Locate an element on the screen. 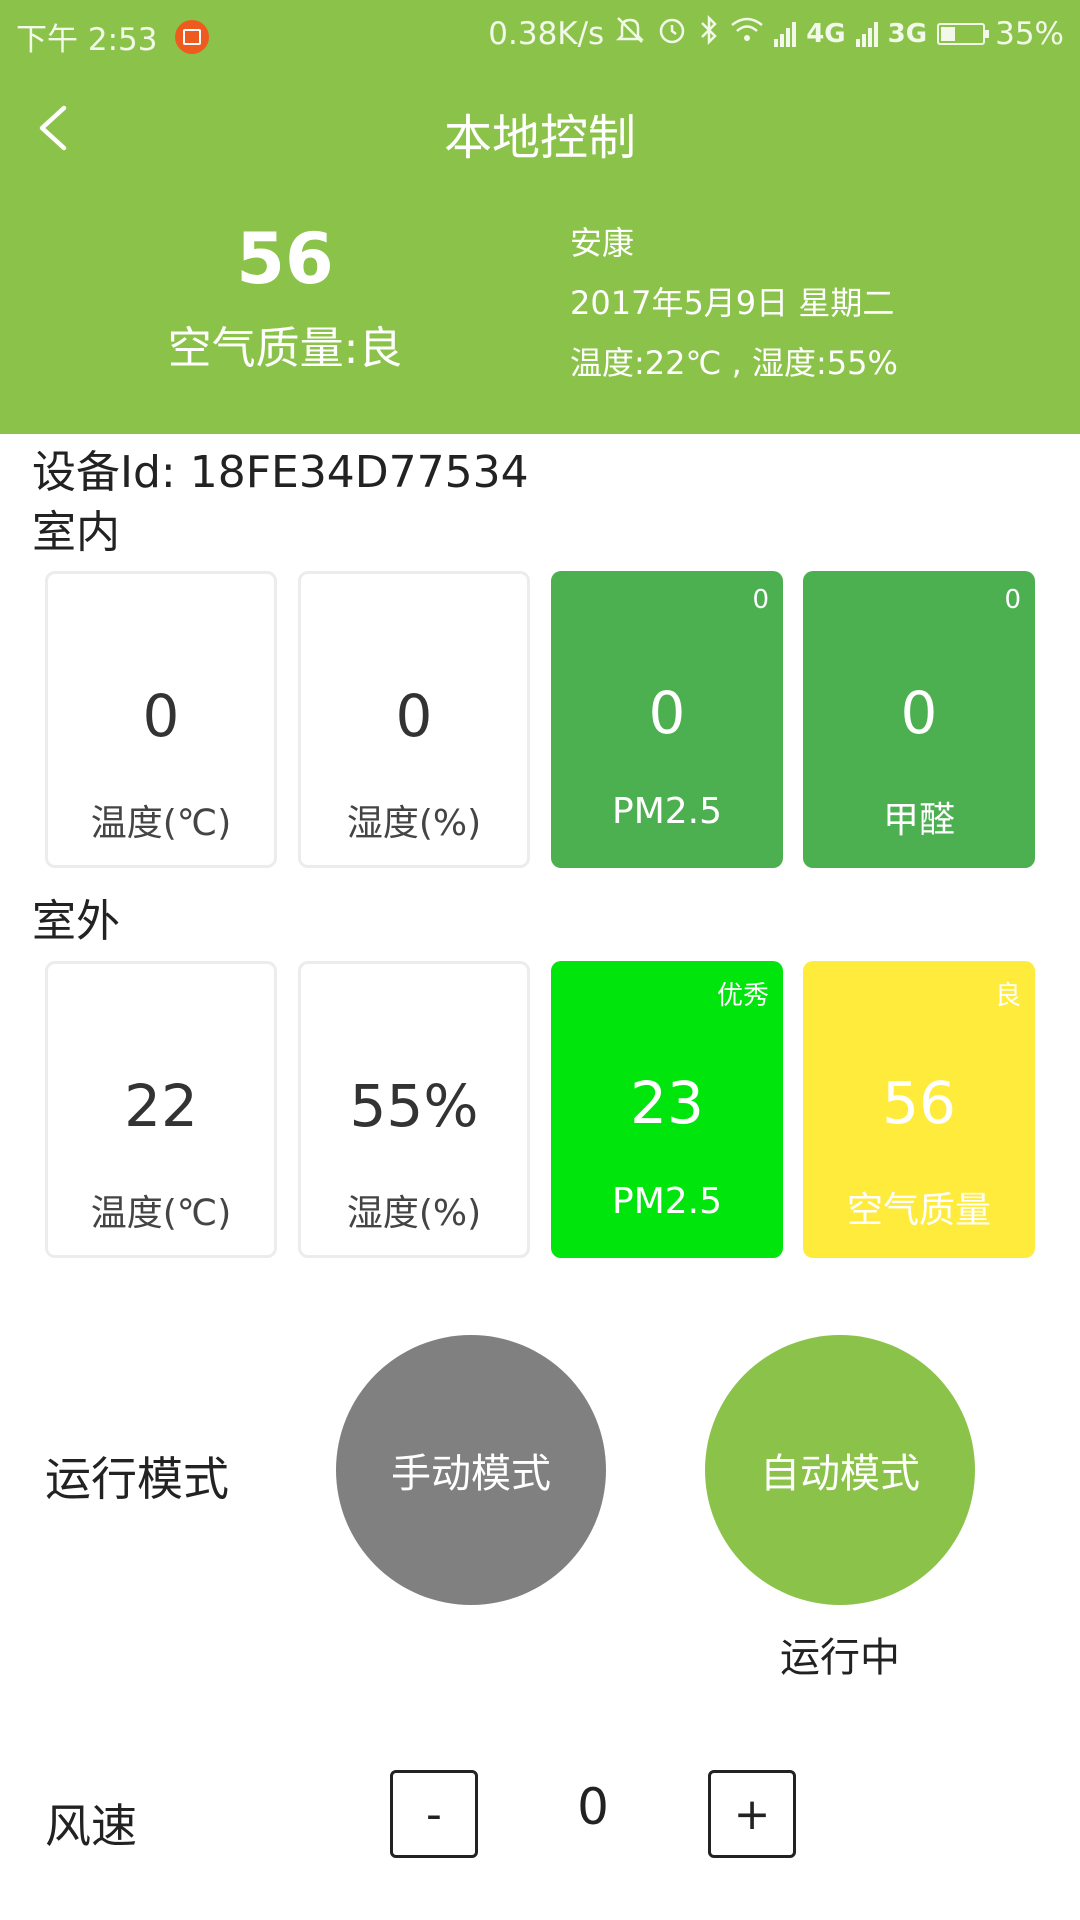 This screenshot has width=1080, height=1920. network-type-3g: 3G is located at coordinates (907, 34).